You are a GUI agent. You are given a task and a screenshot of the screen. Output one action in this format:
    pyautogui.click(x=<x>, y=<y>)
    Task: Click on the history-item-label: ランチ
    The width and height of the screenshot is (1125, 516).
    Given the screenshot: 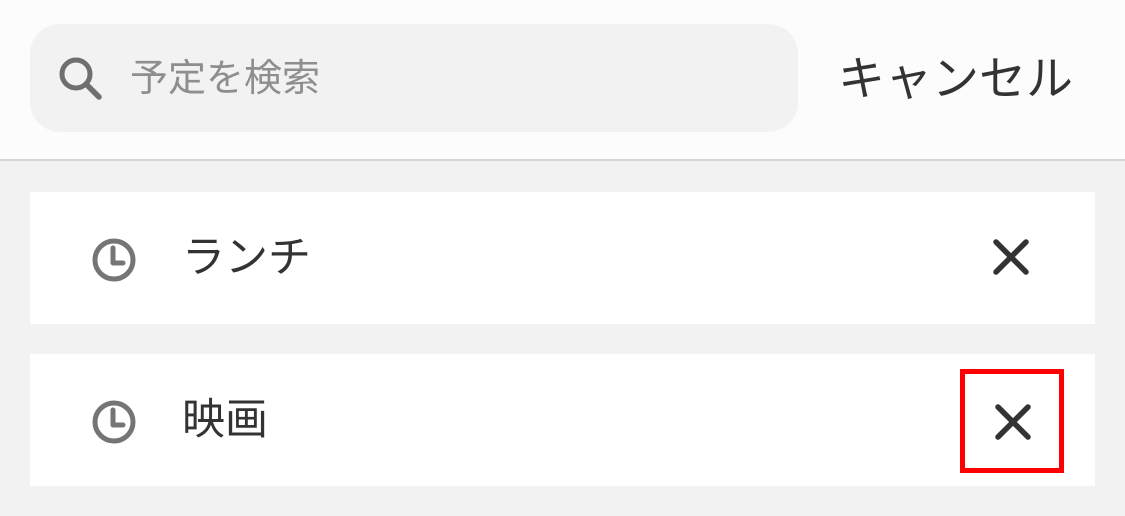 What is the action you would take?
    pyautogui.click(x=246, y=258)
    